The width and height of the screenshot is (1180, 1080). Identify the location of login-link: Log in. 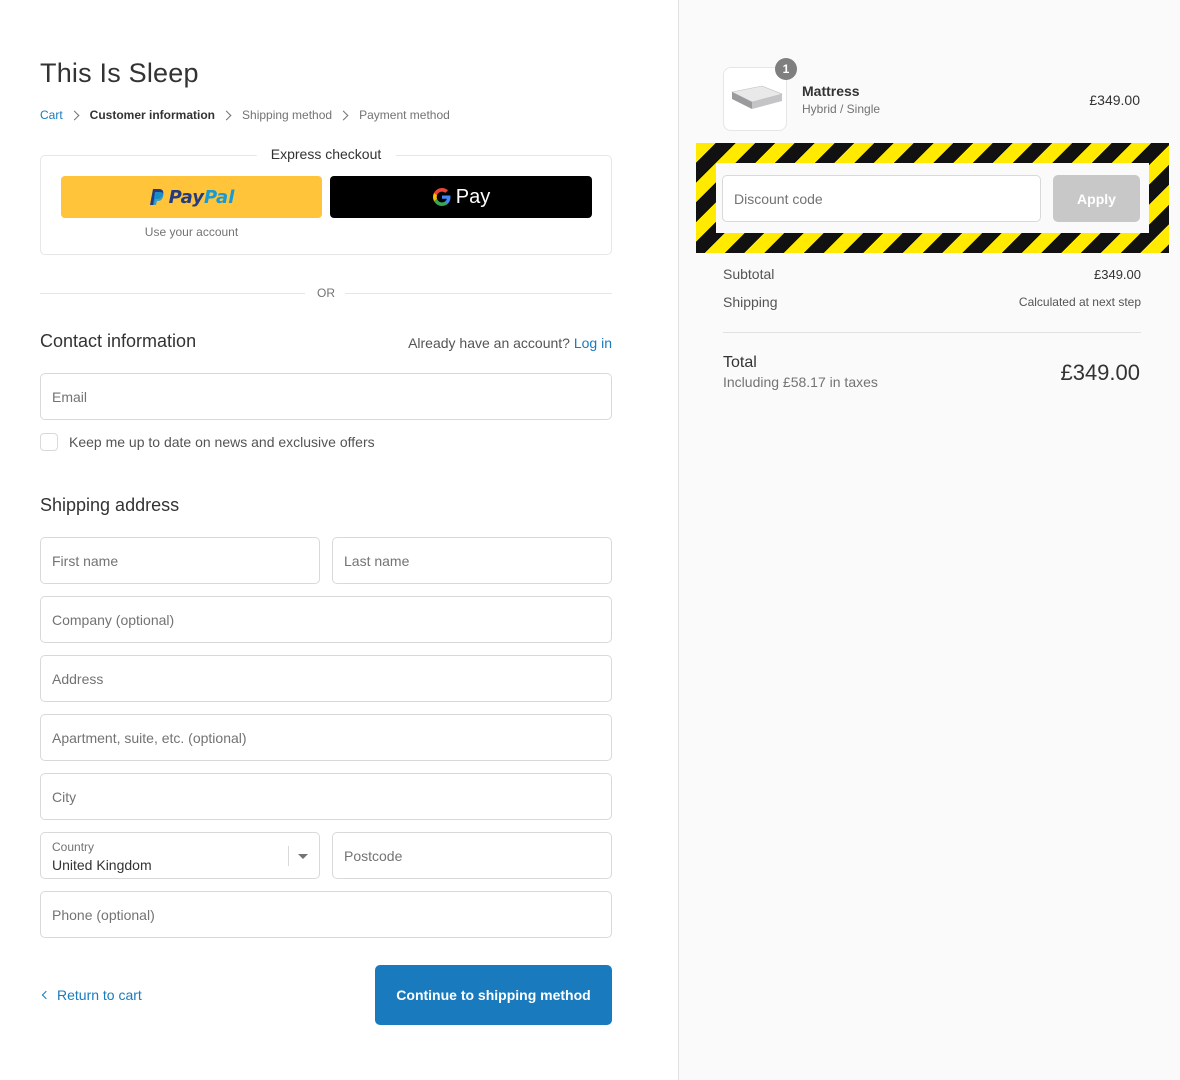
(593, 343).